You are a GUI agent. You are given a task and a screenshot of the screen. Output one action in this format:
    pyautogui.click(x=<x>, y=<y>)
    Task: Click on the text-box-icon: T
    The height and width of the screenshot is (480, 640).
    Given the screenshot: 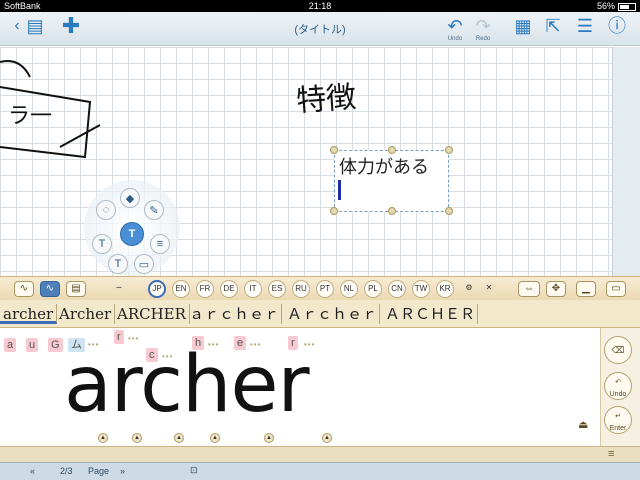 What is the action you would take?
    pyautogui.click(x=118, y=264)
    